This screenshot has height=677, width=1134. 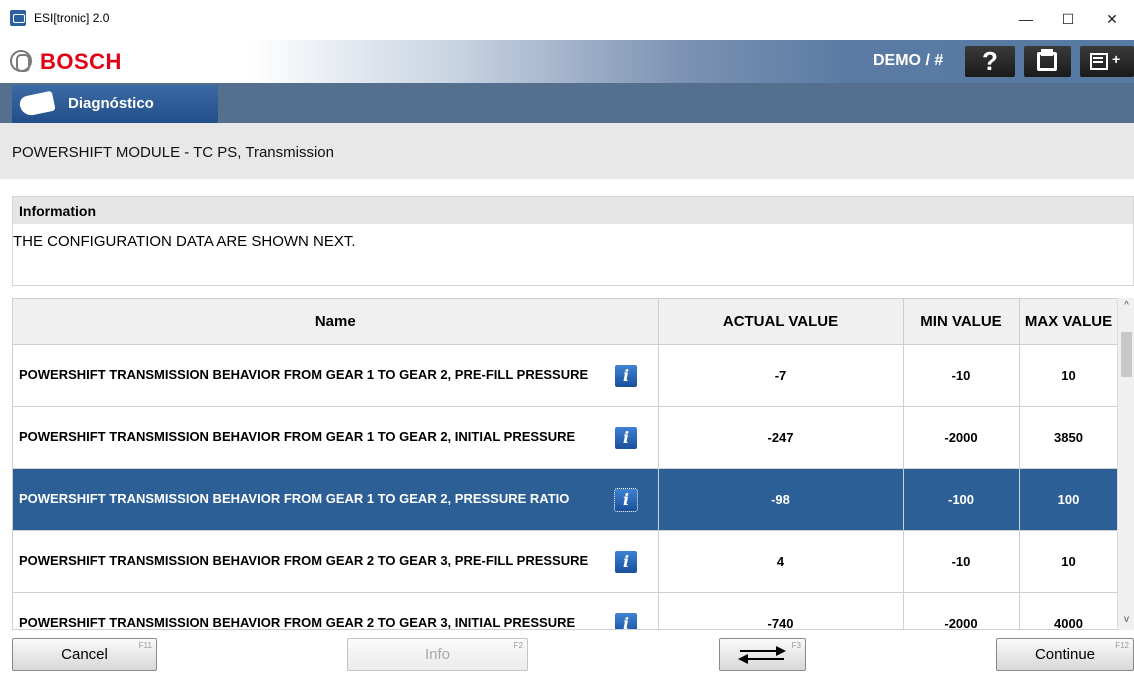 I want to click on actual-value: -7, so click(x=781, y=375).